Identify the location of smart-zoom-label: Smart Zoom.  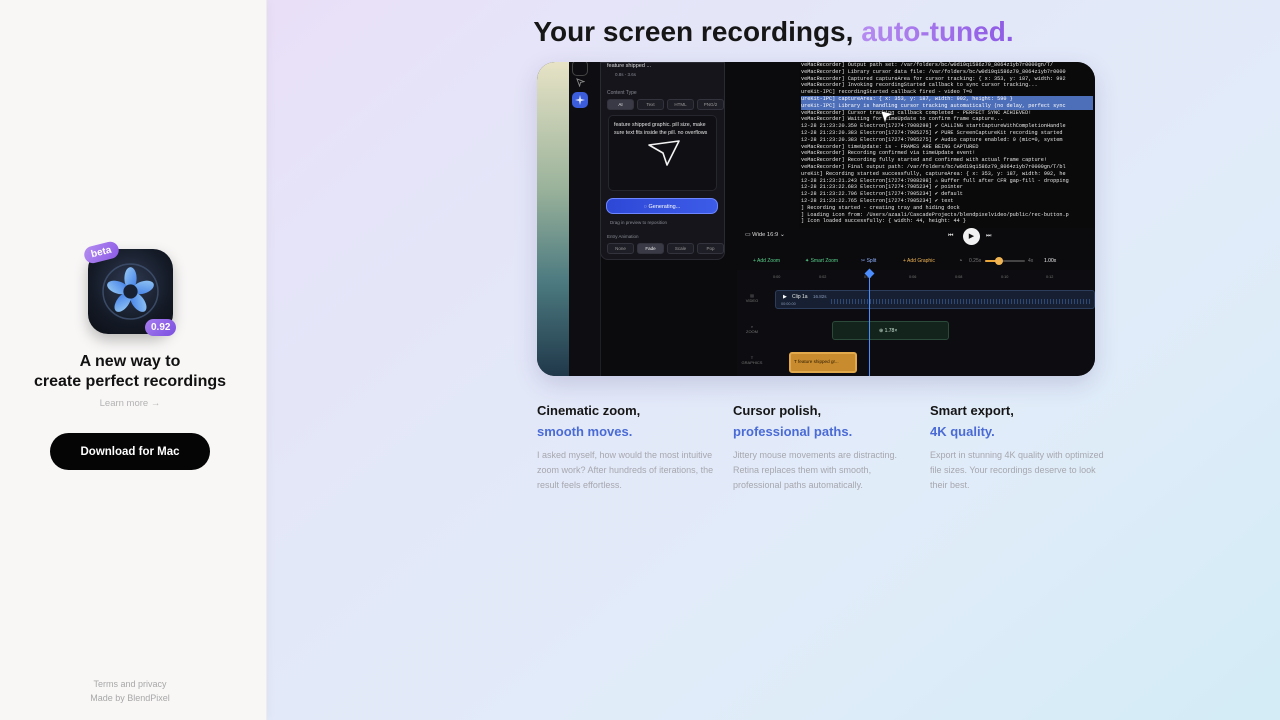
(824, 261).